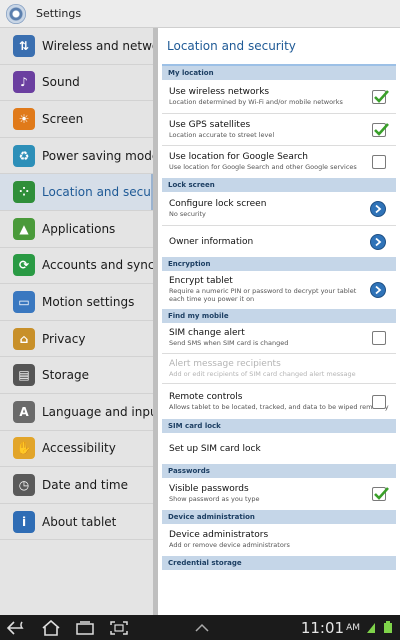 The height and width of the screenshot is (640, 400). I want to click on sidebar-item-label: Privacy, so click(64, 338).